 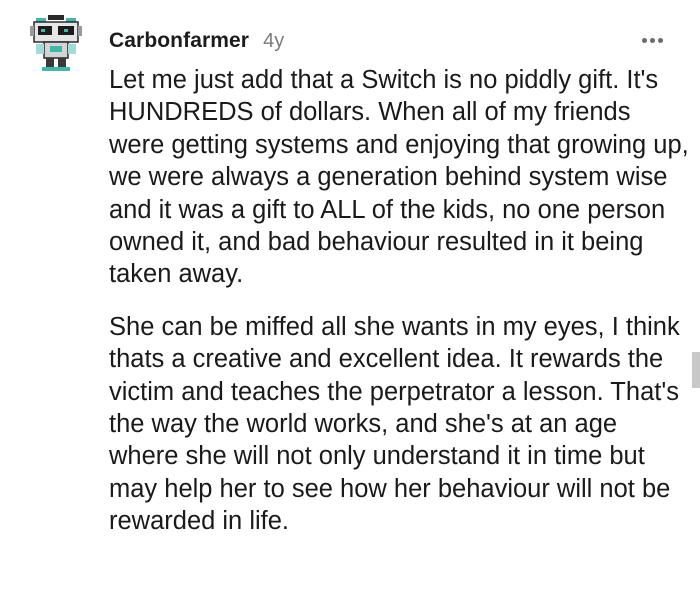 What do you see at coordinates (644, 40) in the screenshot?
I see `more-horizontal-icon` at bounding box center [644, 40].